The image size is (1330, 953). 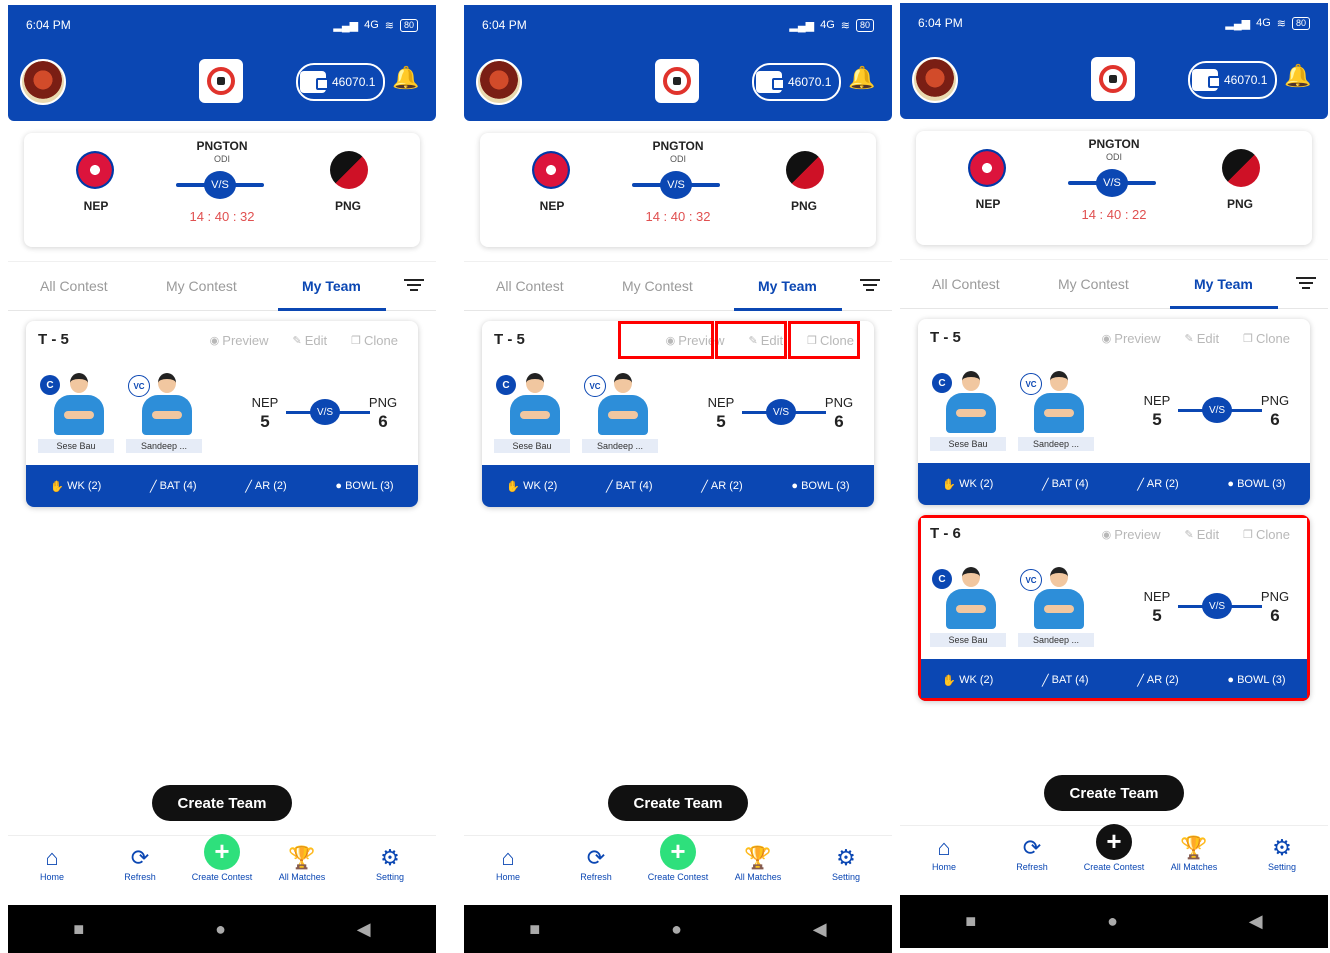 I want to click on gamepad-icon, so click(x=677, y=81).